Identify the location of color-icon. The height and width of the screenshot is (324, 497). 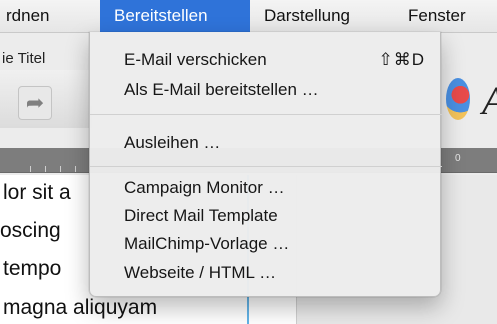
(458, 99).